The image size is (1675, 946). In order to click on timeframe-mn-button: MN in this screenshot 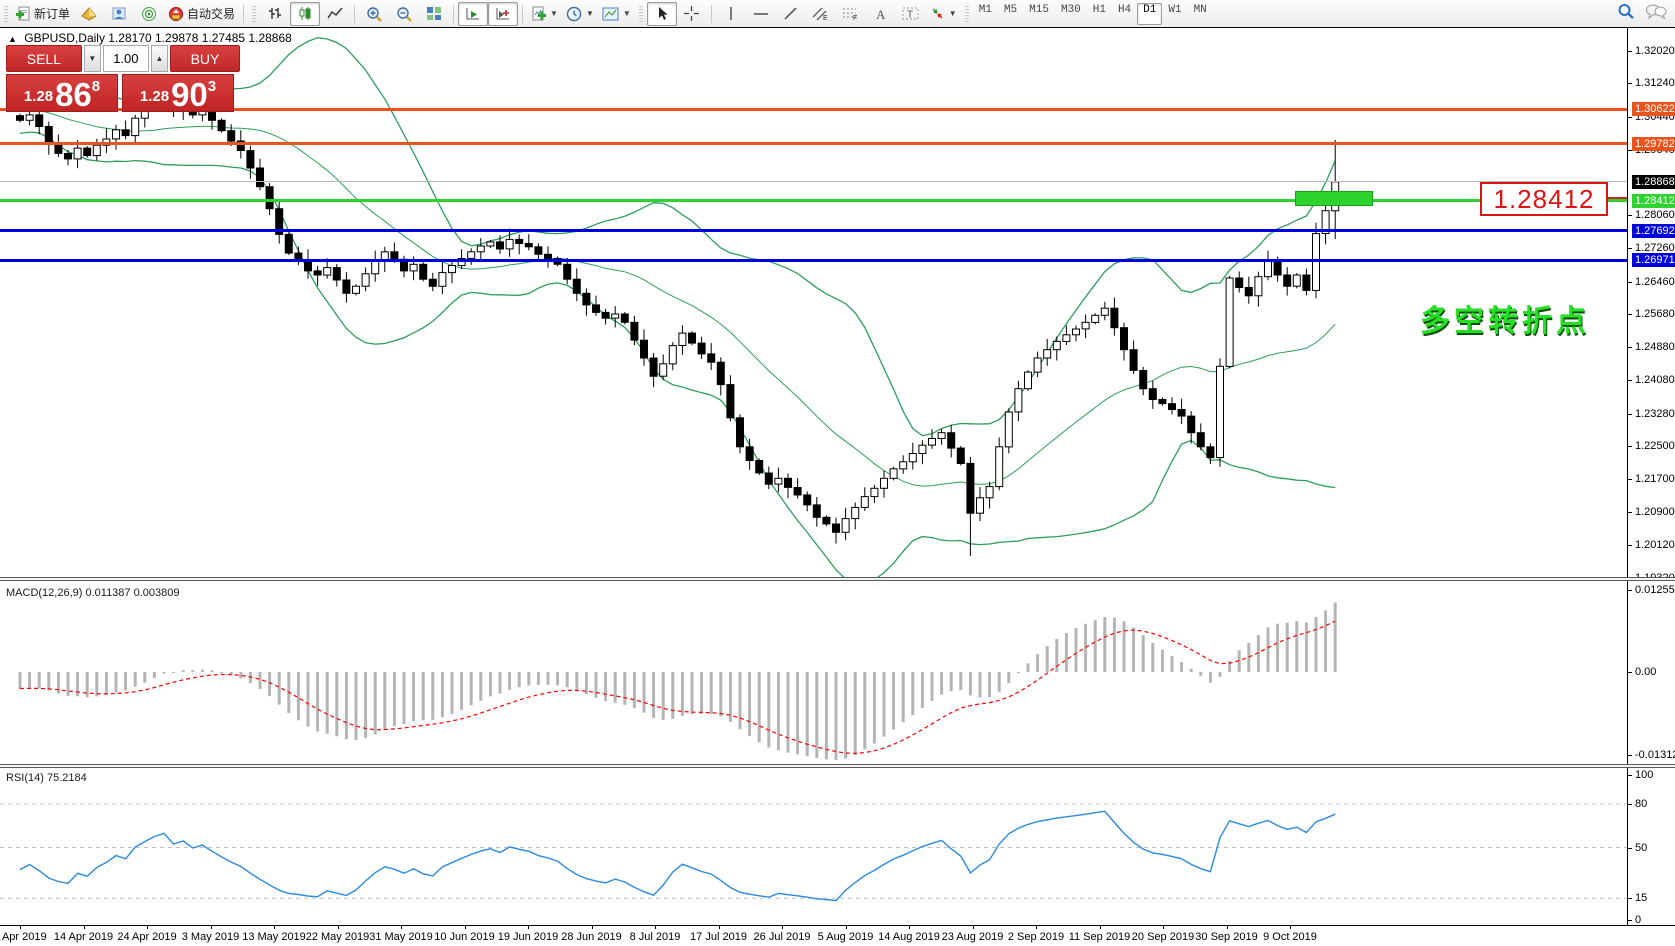, I will do `click(1200, 14)`.